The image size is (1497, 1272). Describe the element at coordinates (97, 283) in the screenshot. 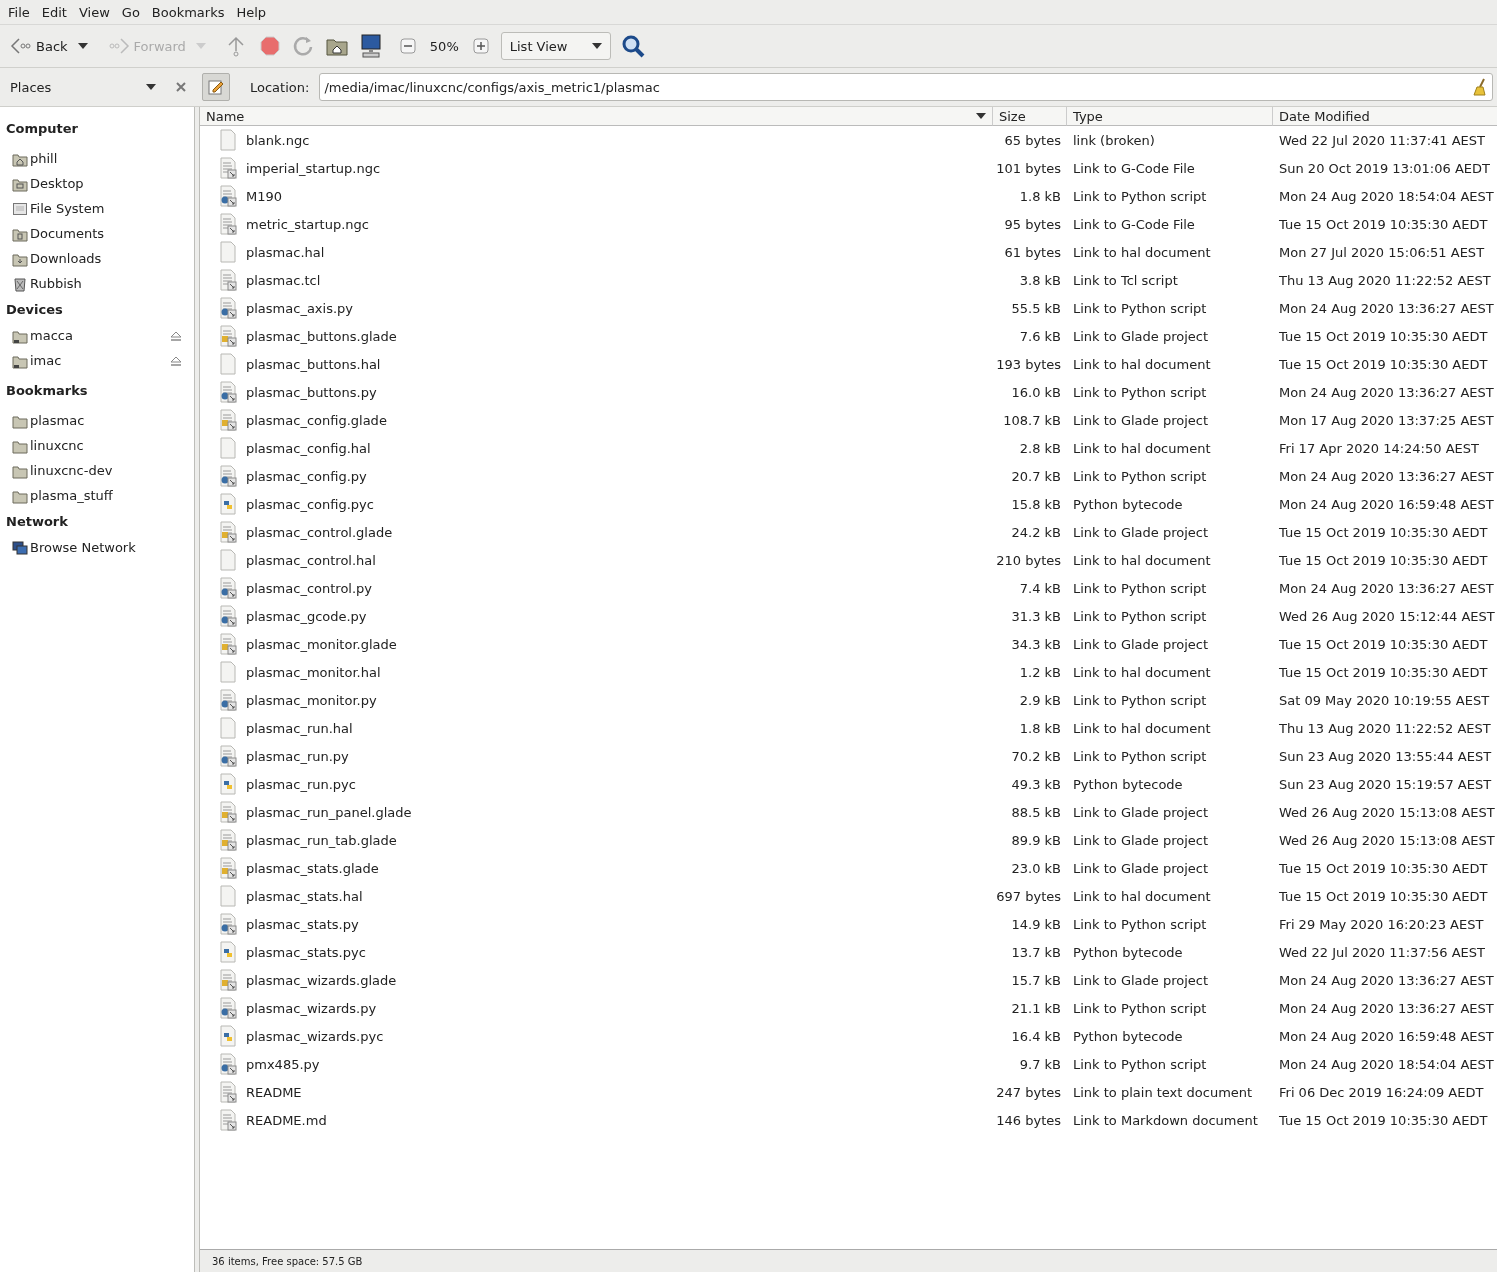

I see `sidebar-item: Rubbish` at that location.